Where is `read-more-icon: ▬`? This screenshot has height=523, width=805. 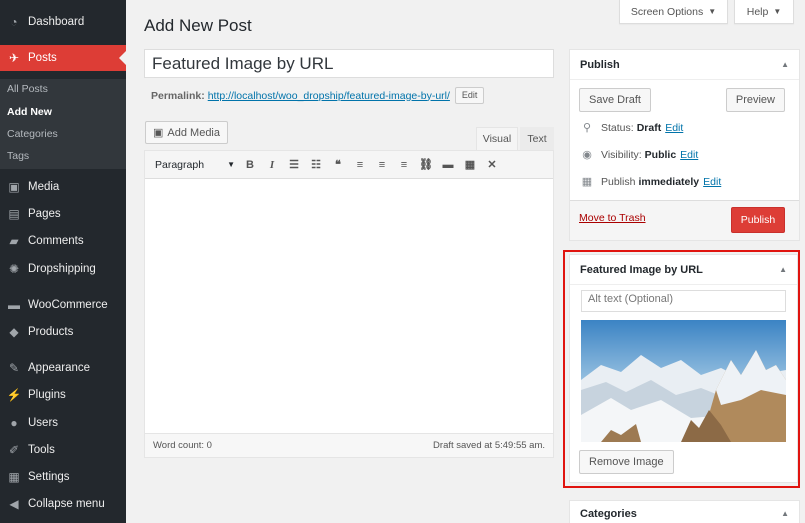 read-more-icon: ▬ is located at coordinates (448, 165).